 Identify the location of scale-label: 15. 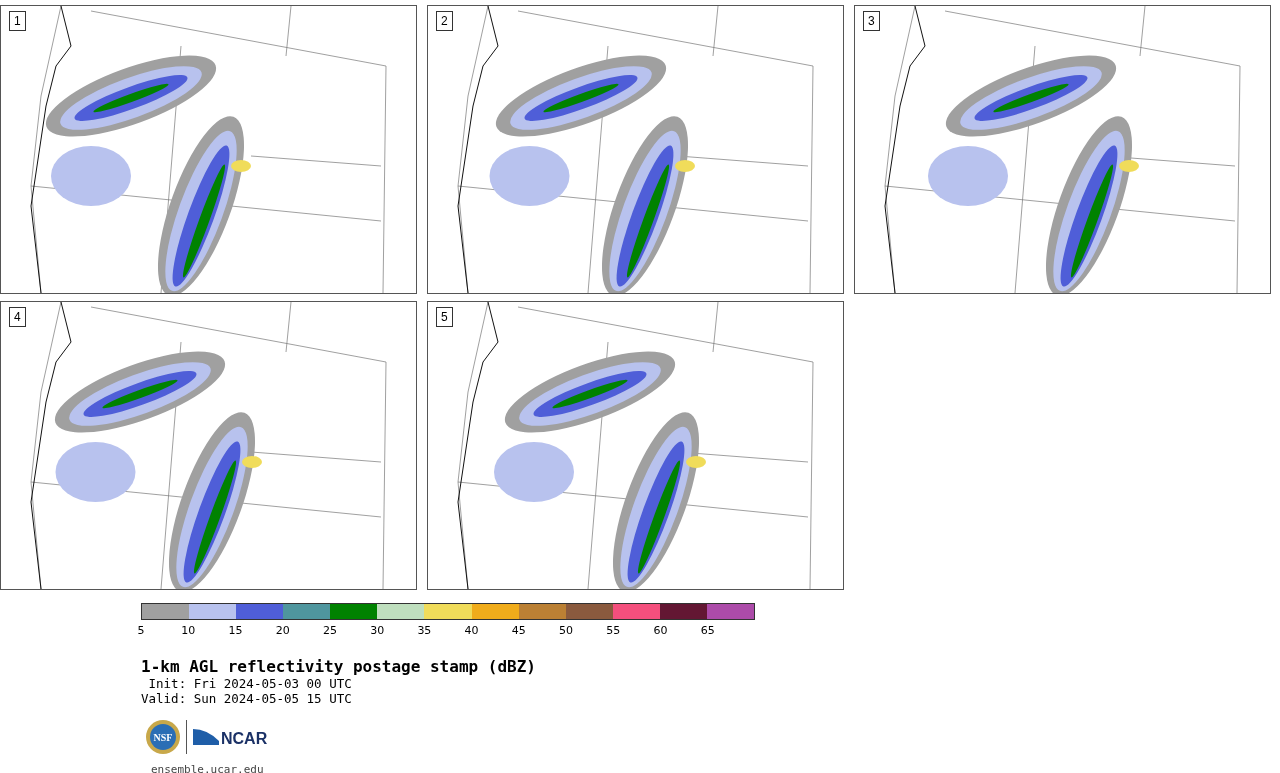
(235, 630).